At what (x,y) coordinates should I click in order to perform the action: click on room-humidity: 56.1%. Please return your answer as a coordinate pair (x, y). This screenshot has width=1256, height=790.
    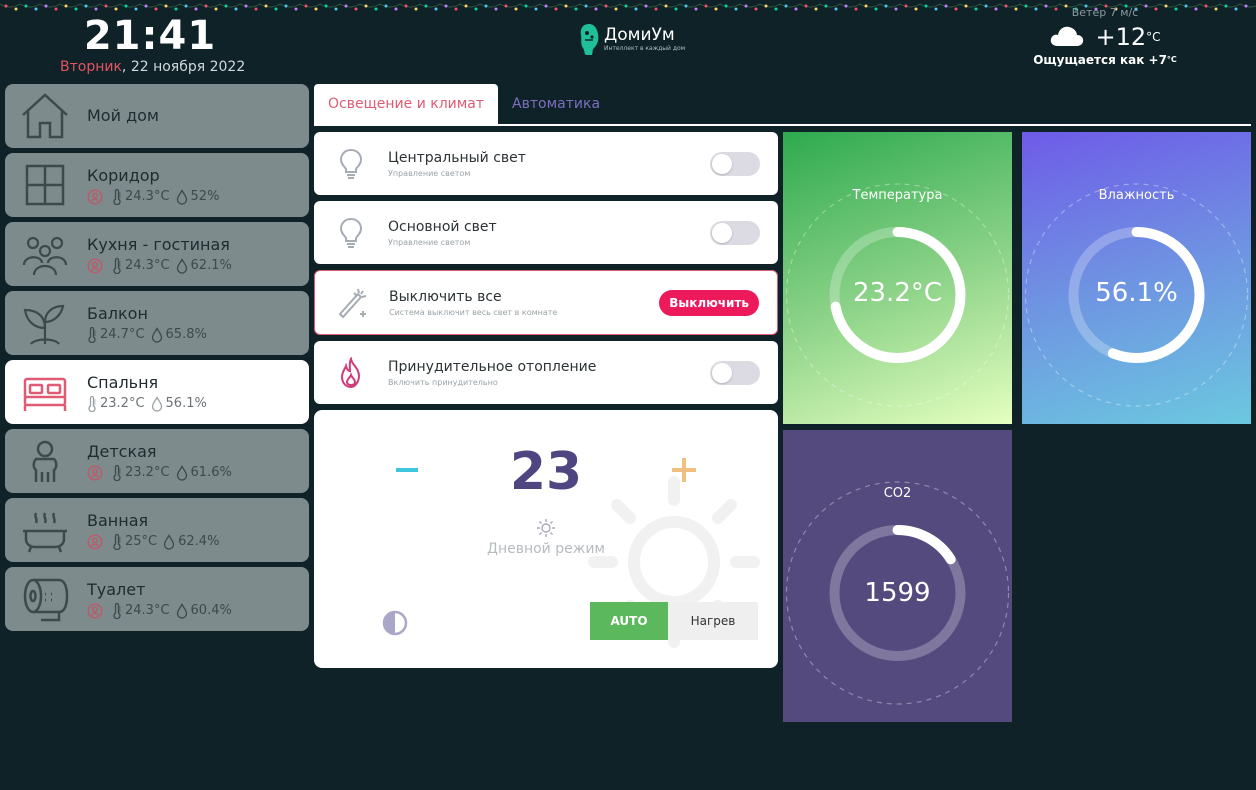
    Looking at the image, I should click on (186, 403).